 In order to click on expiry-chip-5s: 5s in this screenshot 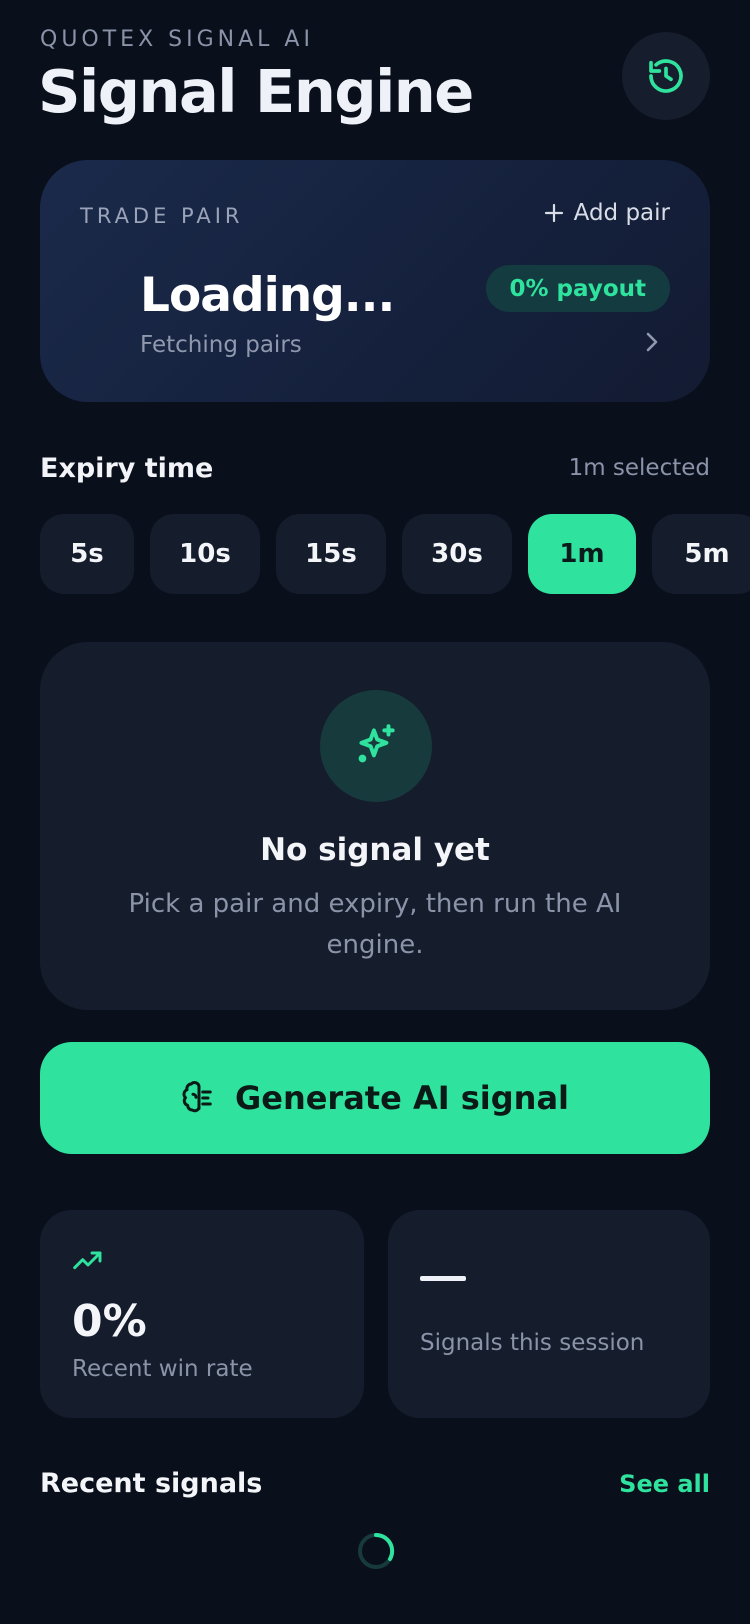, I will do `click(87, 554)`.